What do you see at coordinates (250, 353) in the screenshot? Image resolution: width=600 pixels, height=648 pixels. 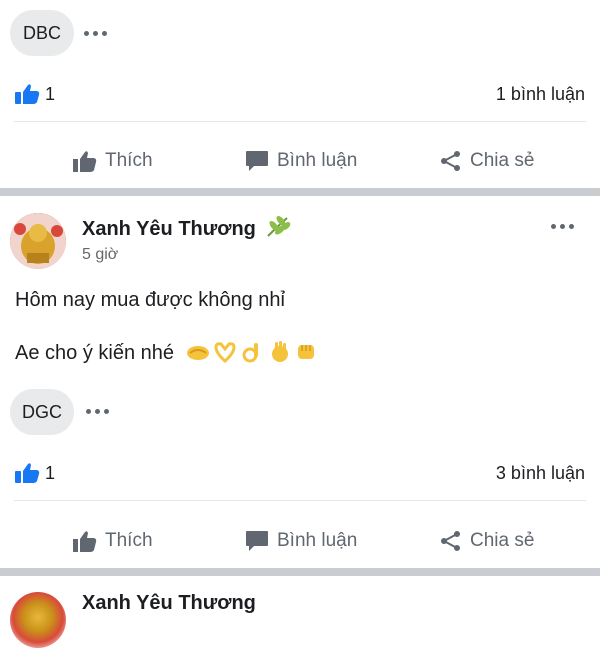 I see `ok-hand-emoji-icon` at bounding box center [250, 353].